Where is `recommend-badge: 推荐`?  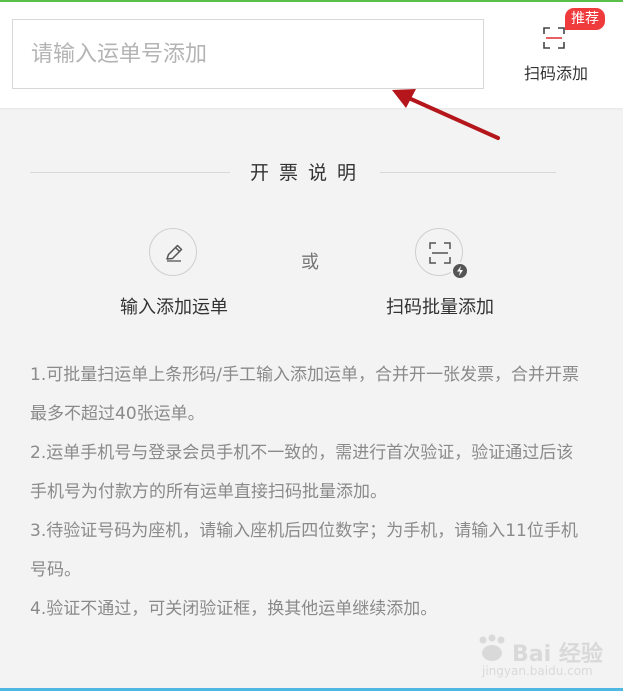 recommend-badge: 推荐 is located at coordinates (585, 19).